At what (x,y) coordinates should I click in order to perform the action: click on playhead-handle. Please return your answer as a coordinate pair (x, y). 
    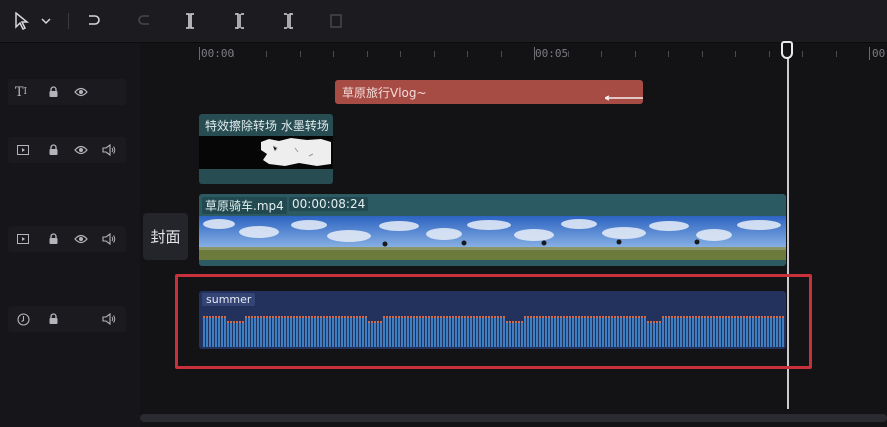
    Looking at the image, I should click on (787, 50).